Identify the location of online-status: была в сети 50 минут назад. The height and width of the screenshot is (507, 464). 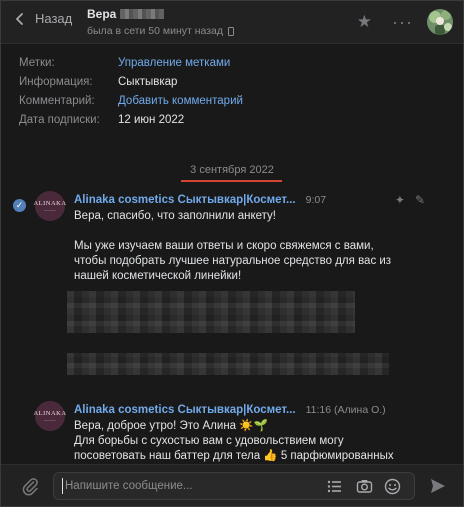
(155, 31).